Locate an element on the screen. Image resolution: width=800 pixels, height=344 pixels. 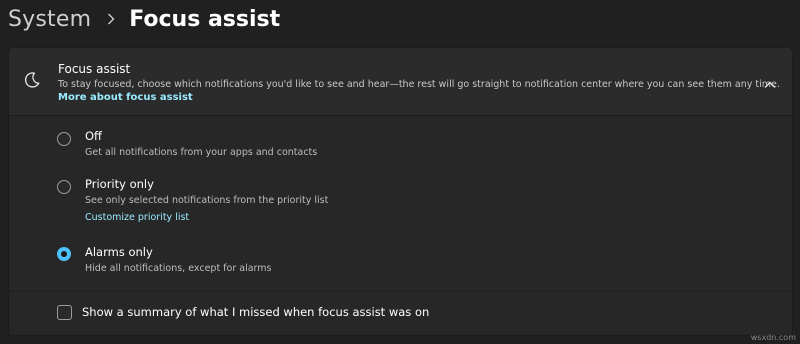
radio-alarms-only is located at coordinates (64, 254).